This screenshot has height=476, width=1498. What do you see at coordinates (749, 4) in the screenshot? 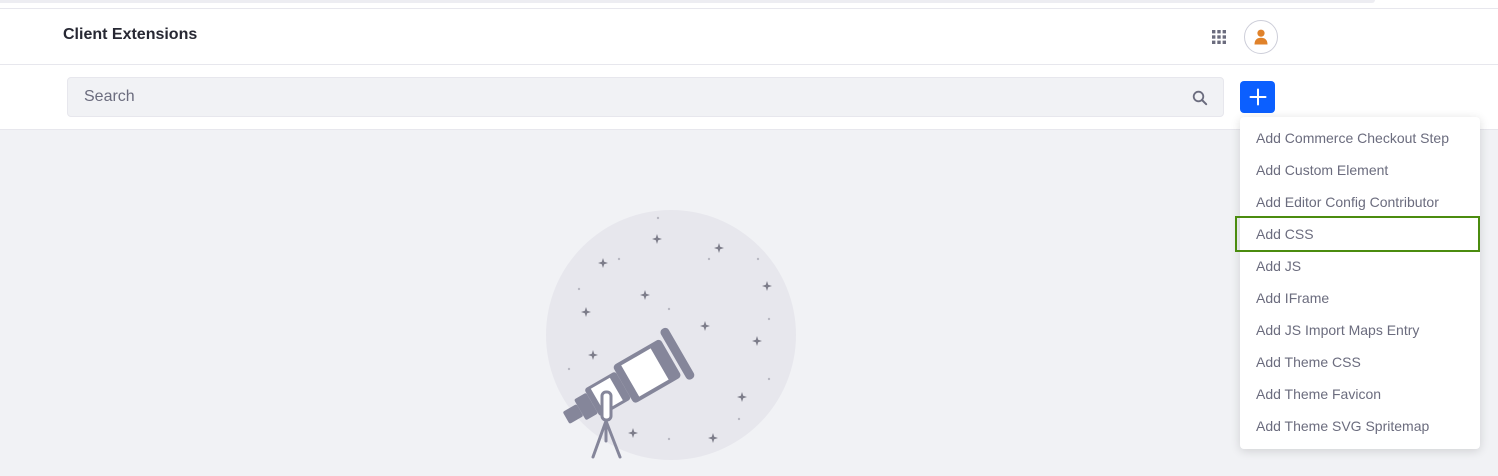
I see `browser-top-strip` at bounding box center [749, 4].